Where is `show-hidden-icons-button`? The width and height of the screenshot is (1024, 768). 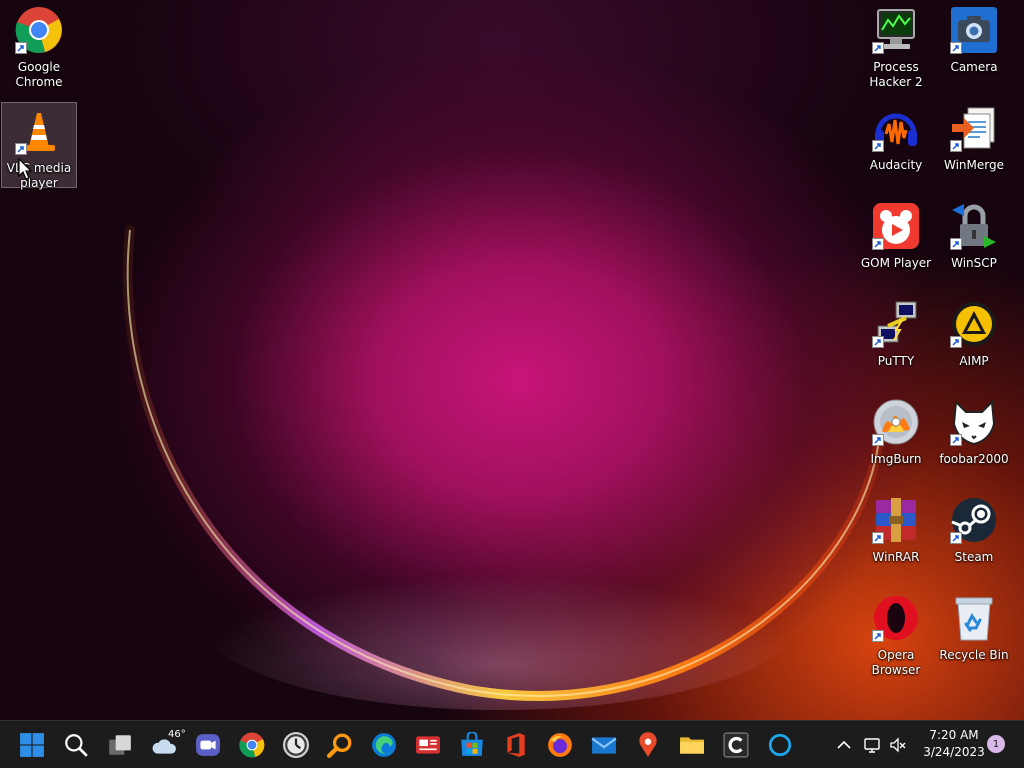
show-hidden-icons-button is located at coordinates (844, 745).